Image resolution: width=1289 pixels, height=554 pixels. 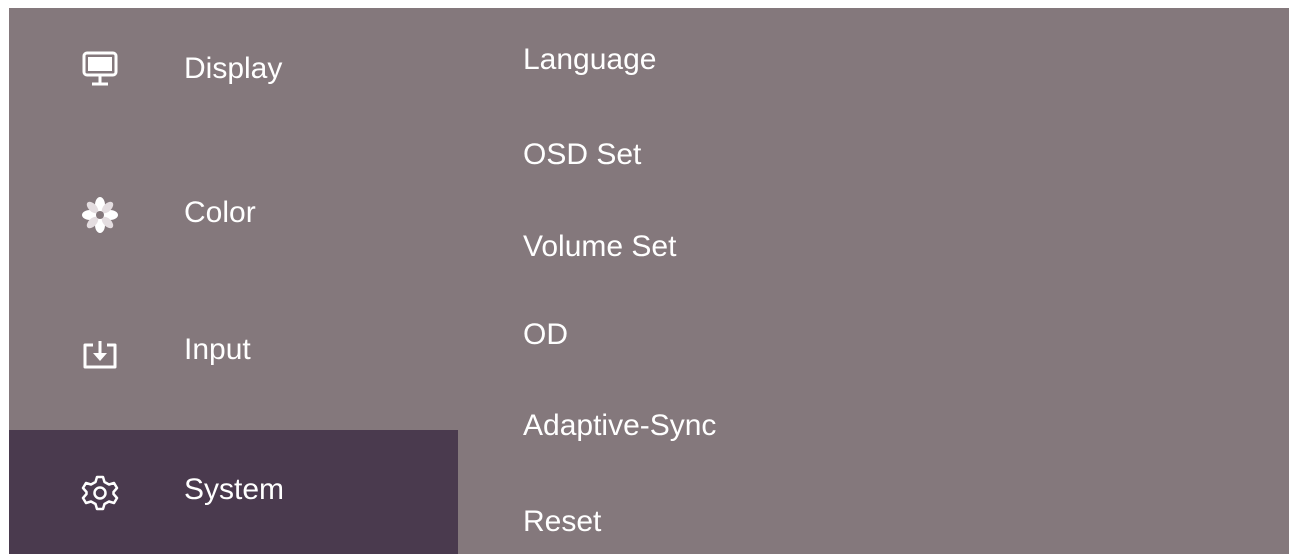 What do you see at coordinates (589, 60) in the screenshot?
I see `submenu-item-language: Language` at bounding box center [589, 60].